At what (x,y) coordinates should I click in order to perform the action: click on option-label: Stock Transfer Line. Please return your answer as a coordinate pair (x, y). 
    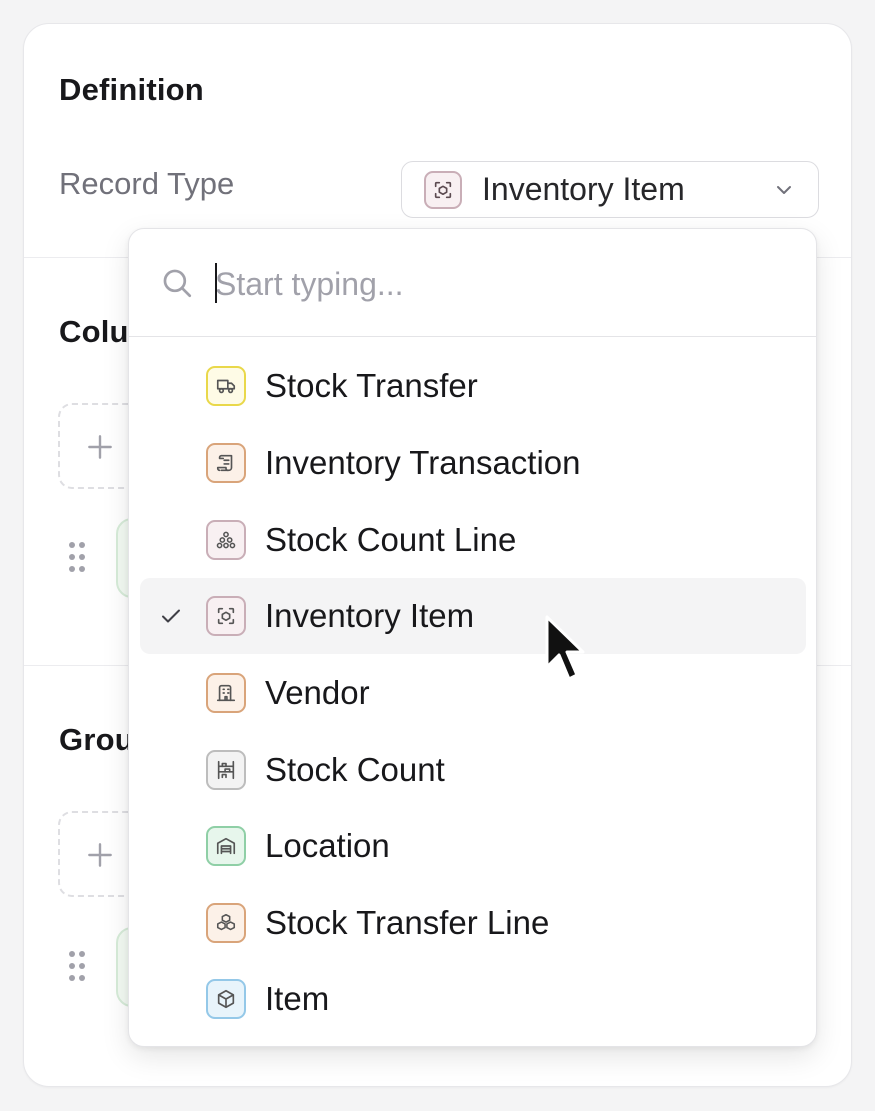
    Looking at the image, I should click on (407, 922).